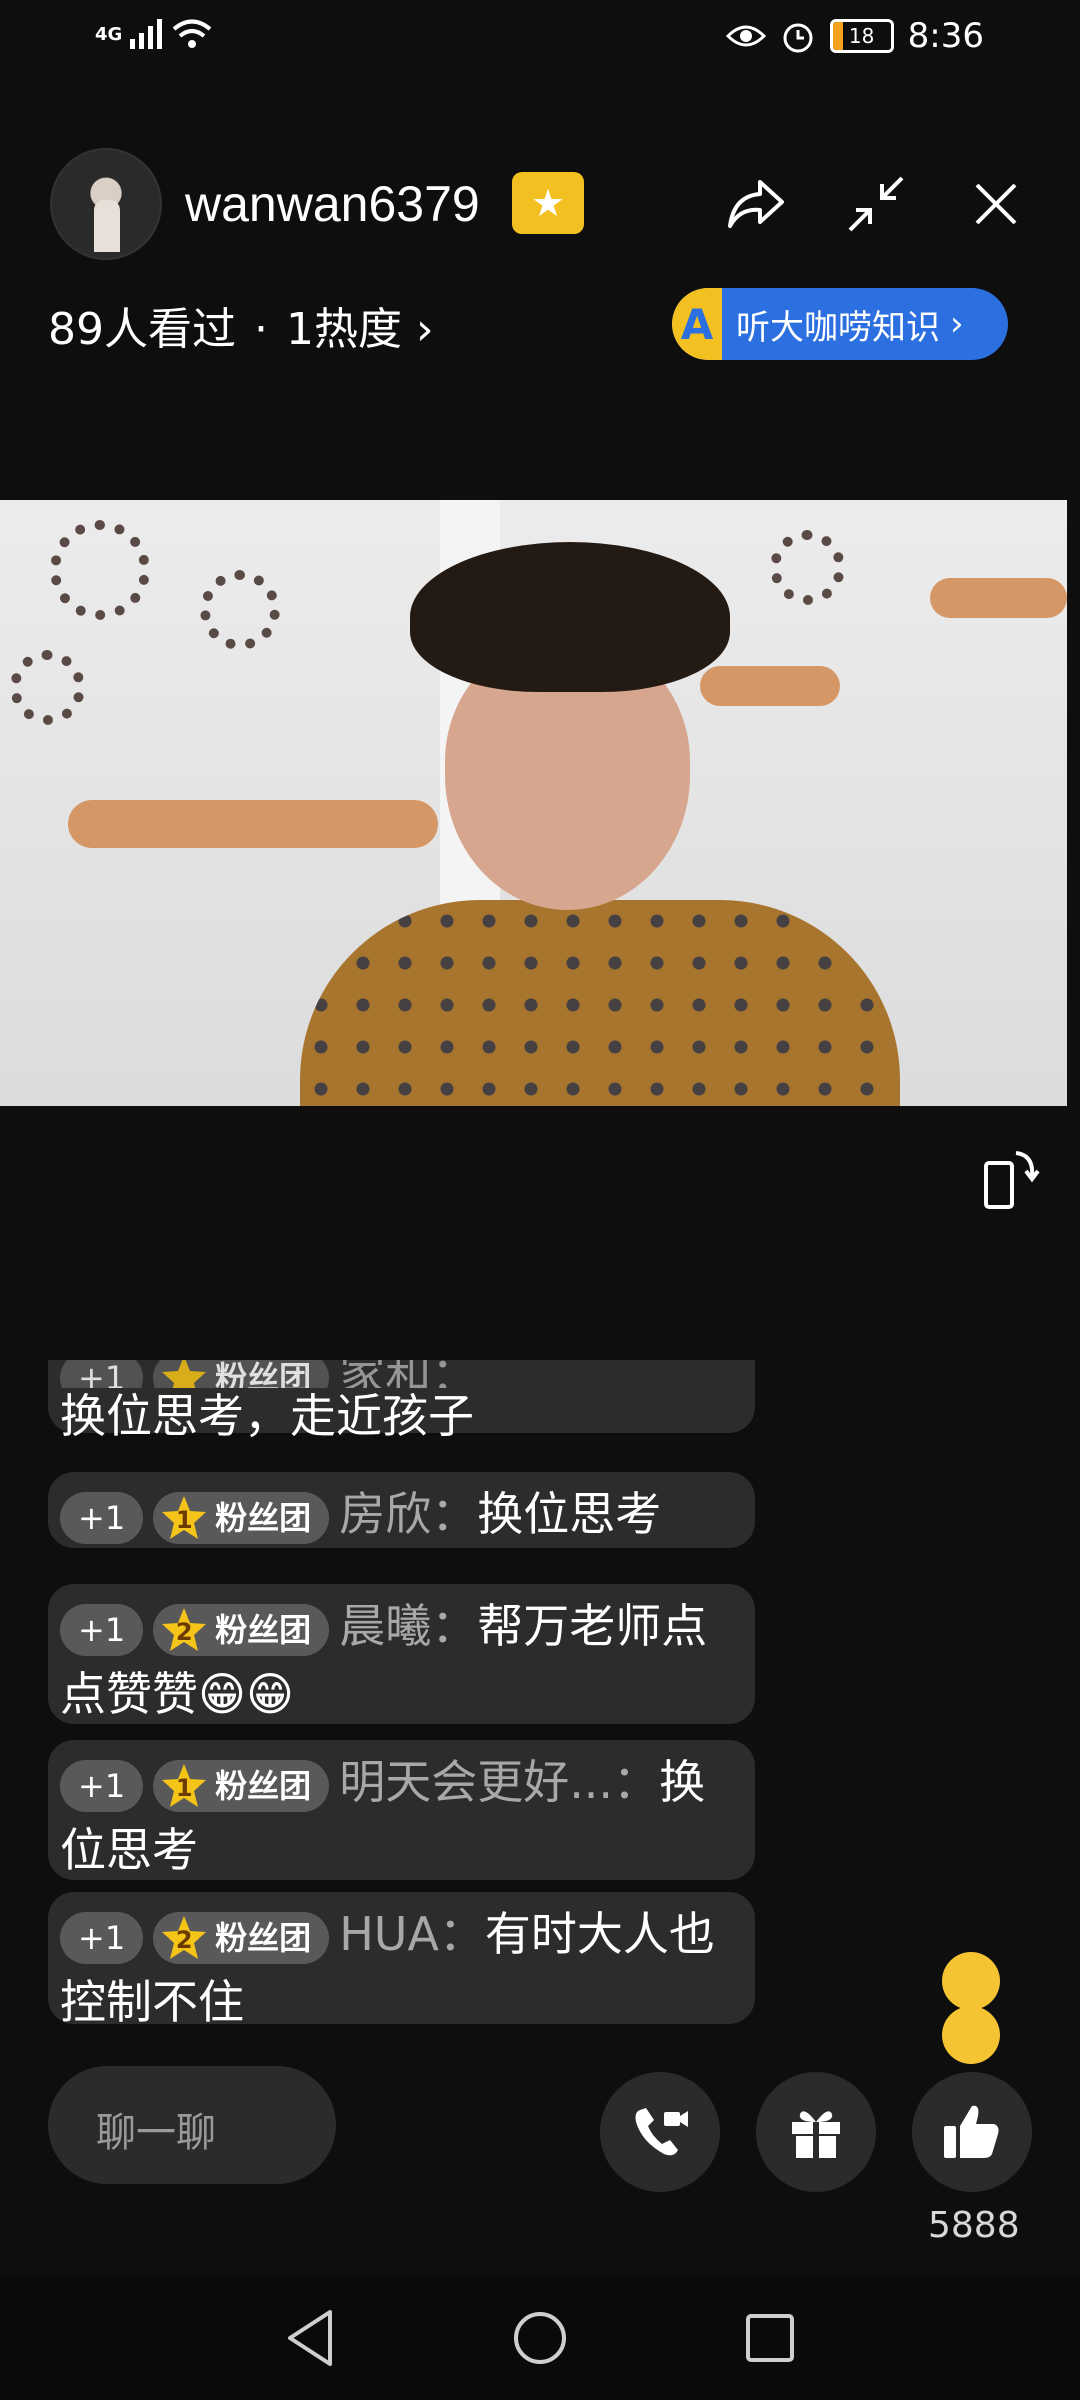  I want to click on gift-icon, so click(816, 2134).